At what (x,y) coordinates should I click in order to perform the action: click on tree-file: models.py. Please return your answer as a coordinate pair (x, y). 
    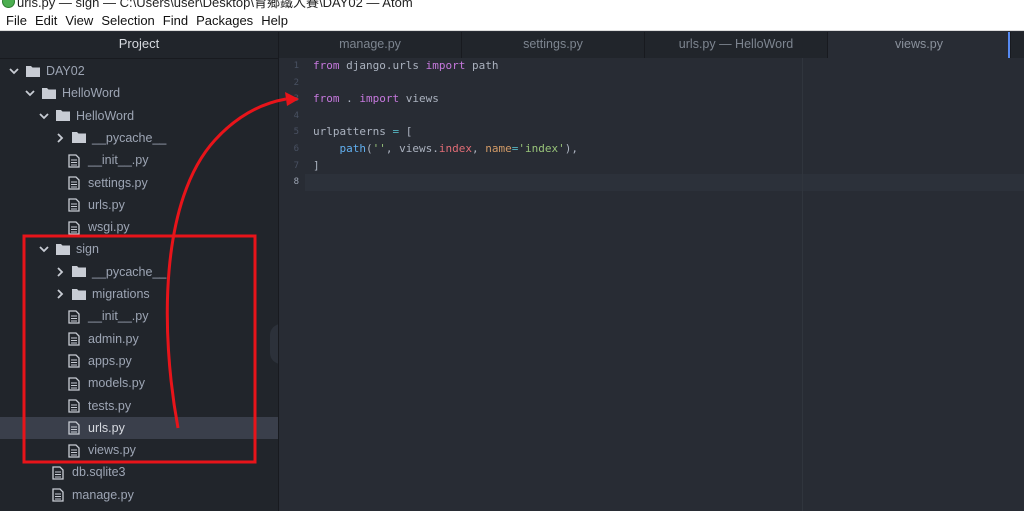
    Looking at the image, I should click on (139, 383).